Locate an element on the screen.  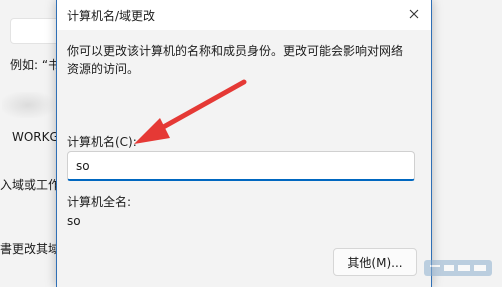
background-blurred-icon is located at coordinates (28, 105).